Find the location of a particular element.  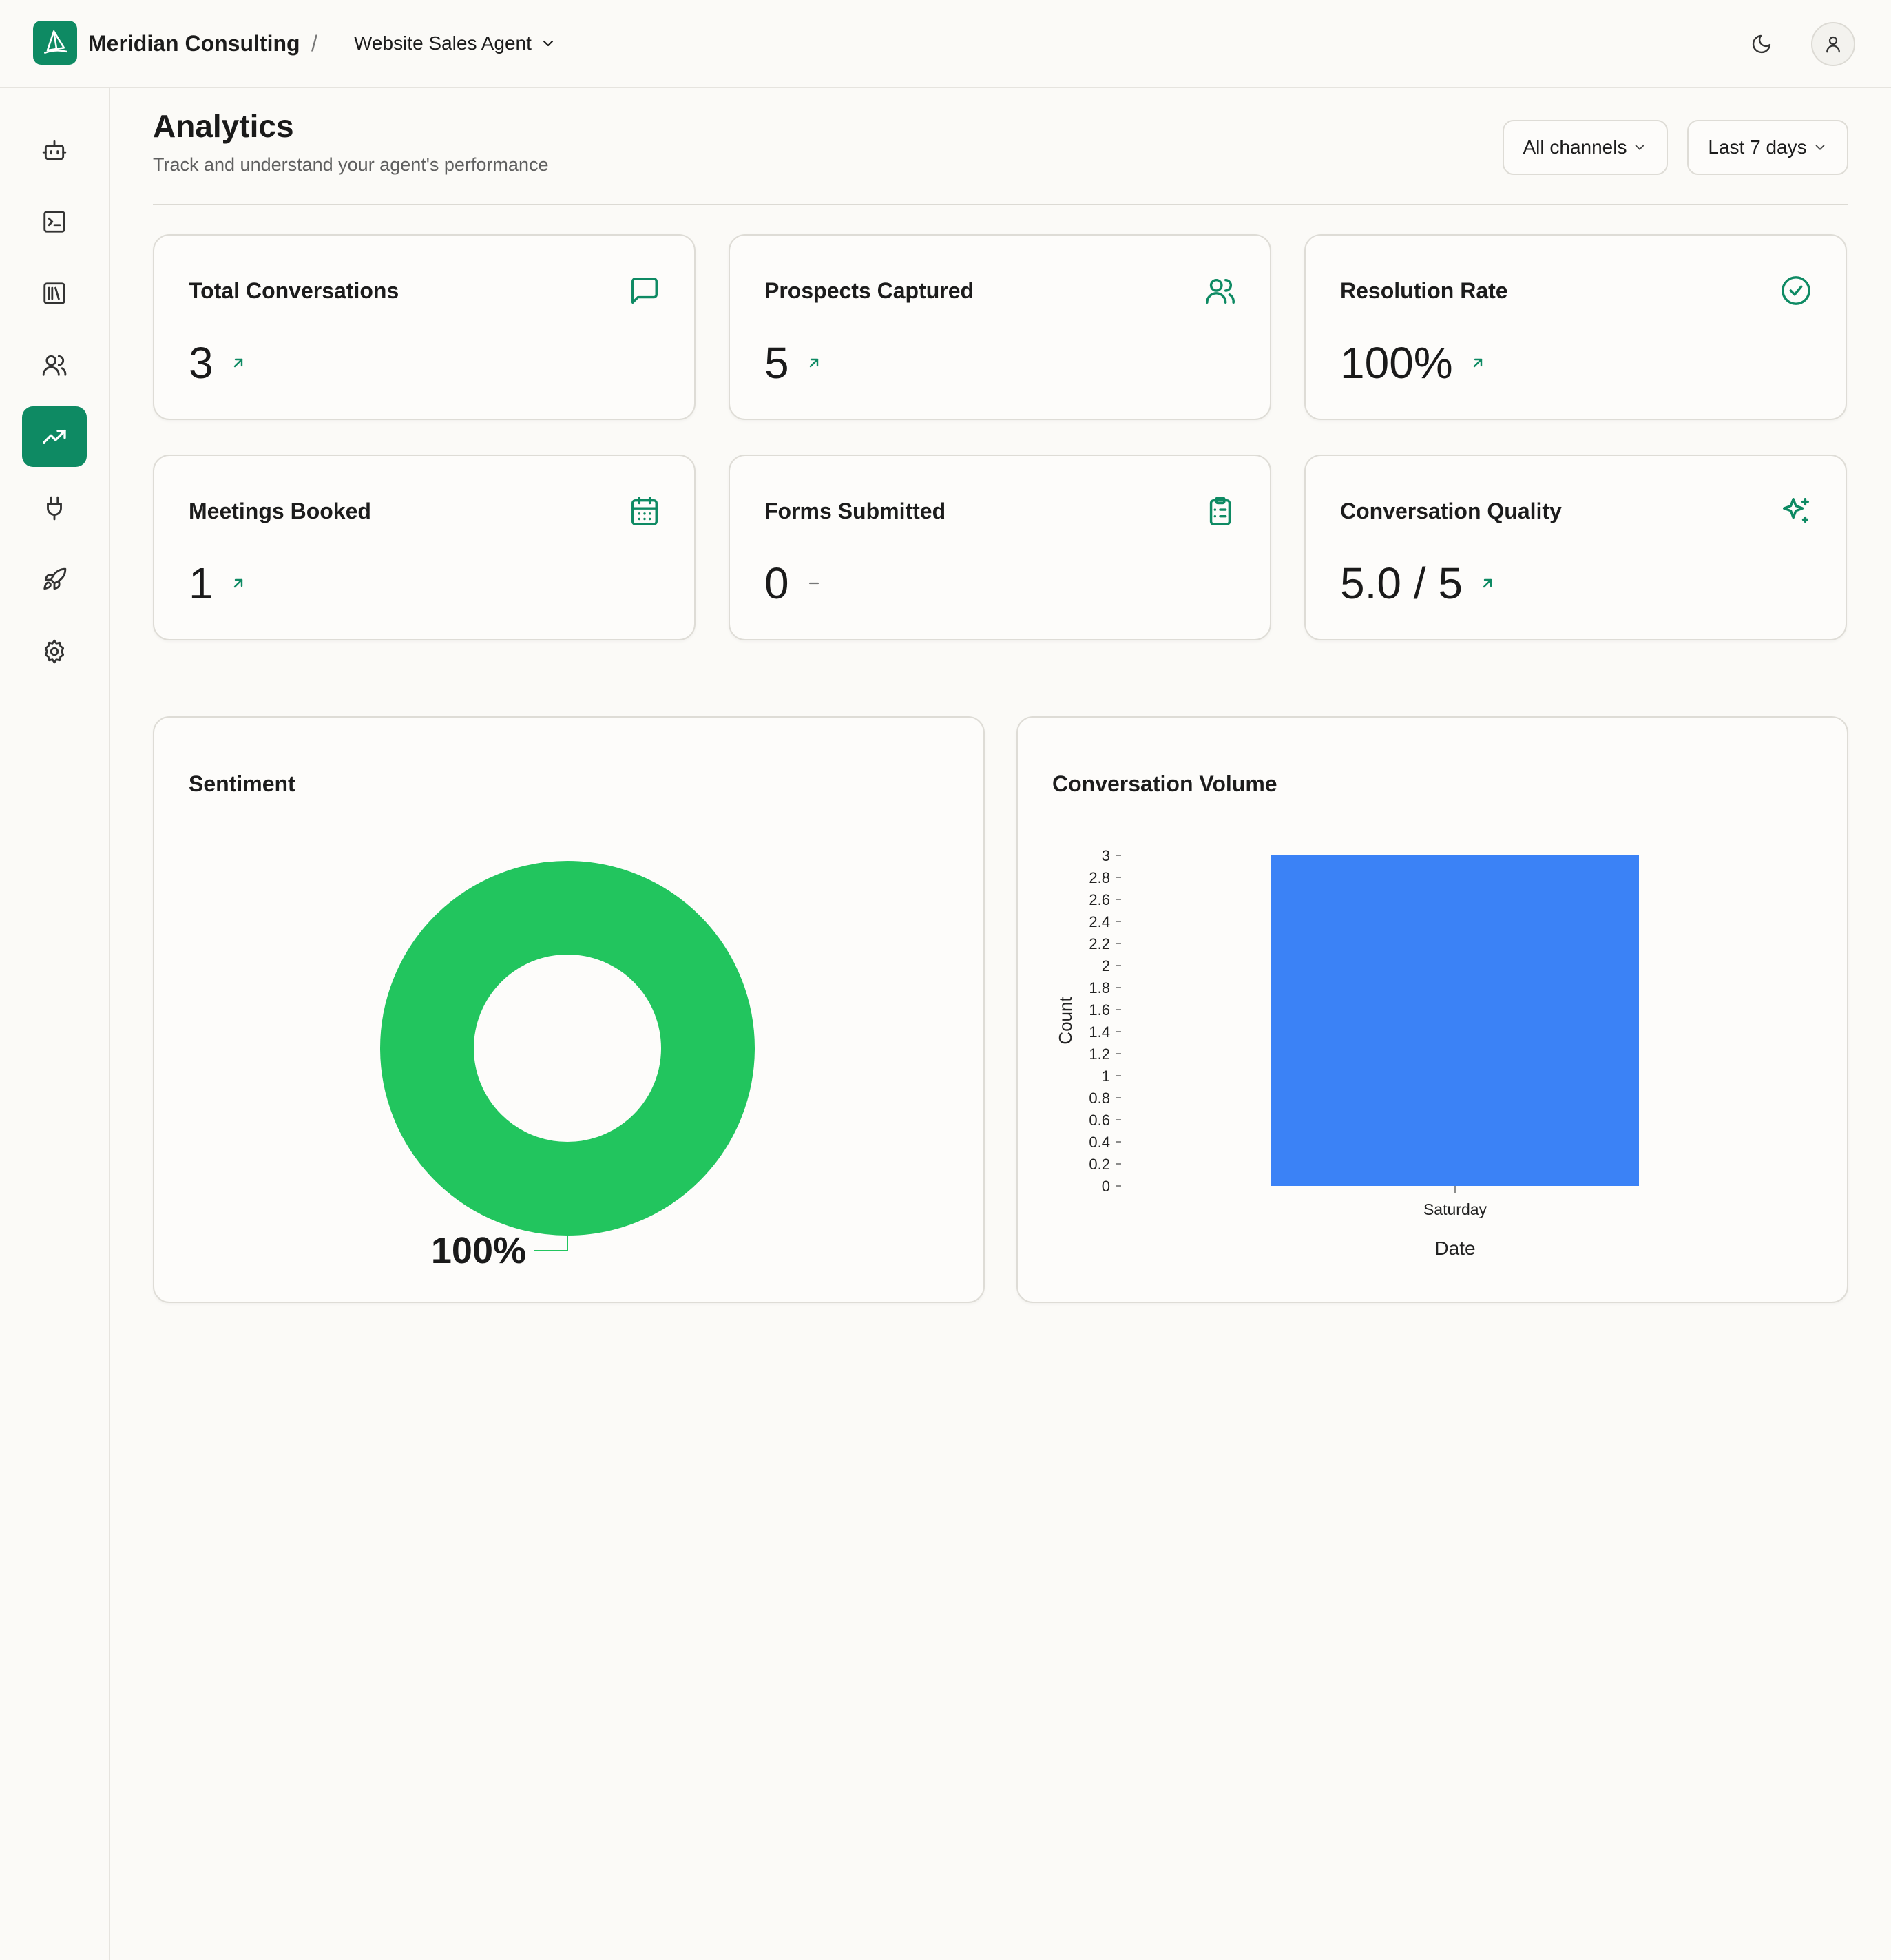

sidebar-item-library is located at coordinates (55, 293).